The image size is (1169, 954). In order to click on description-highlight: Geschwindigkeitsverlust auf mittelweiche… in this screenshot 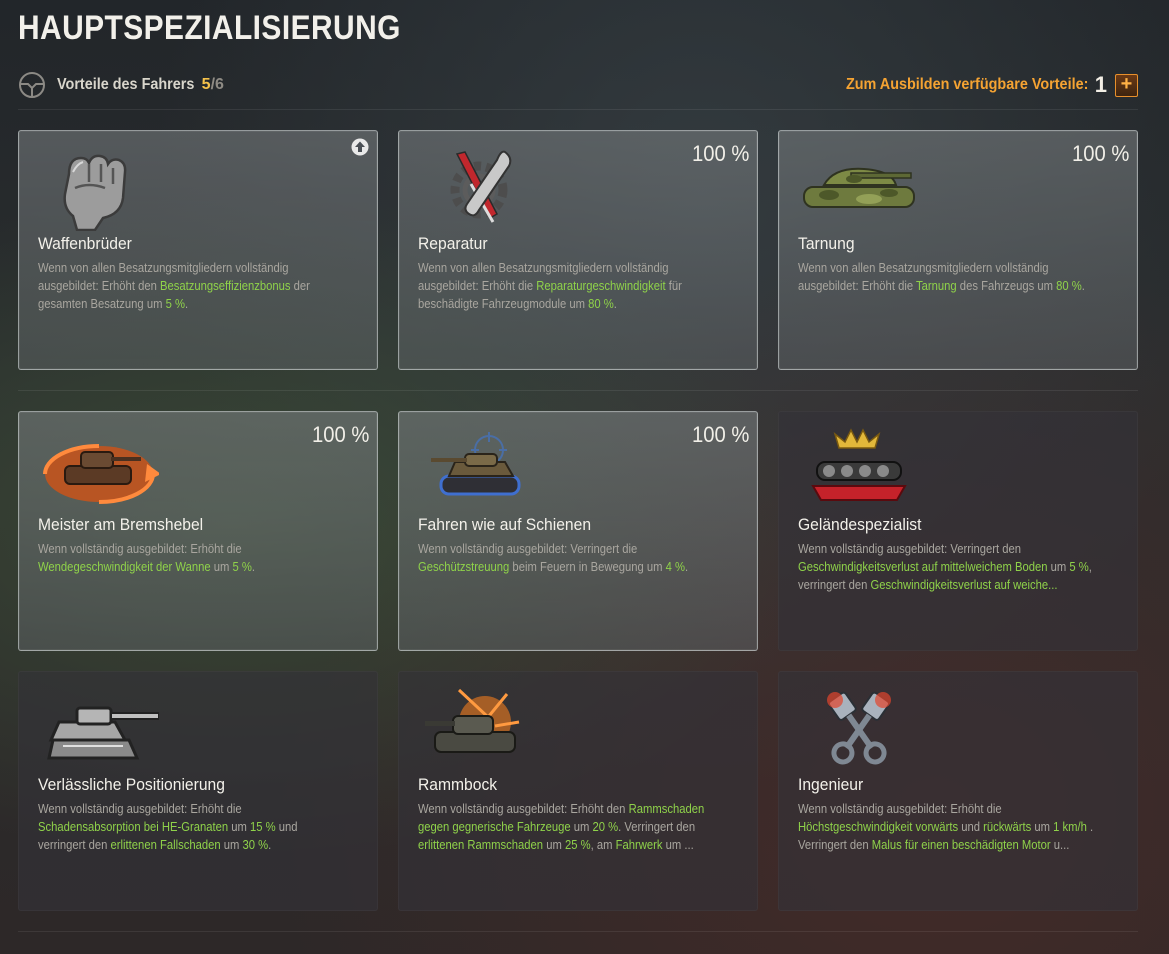, I will do `click(923, 567)`.